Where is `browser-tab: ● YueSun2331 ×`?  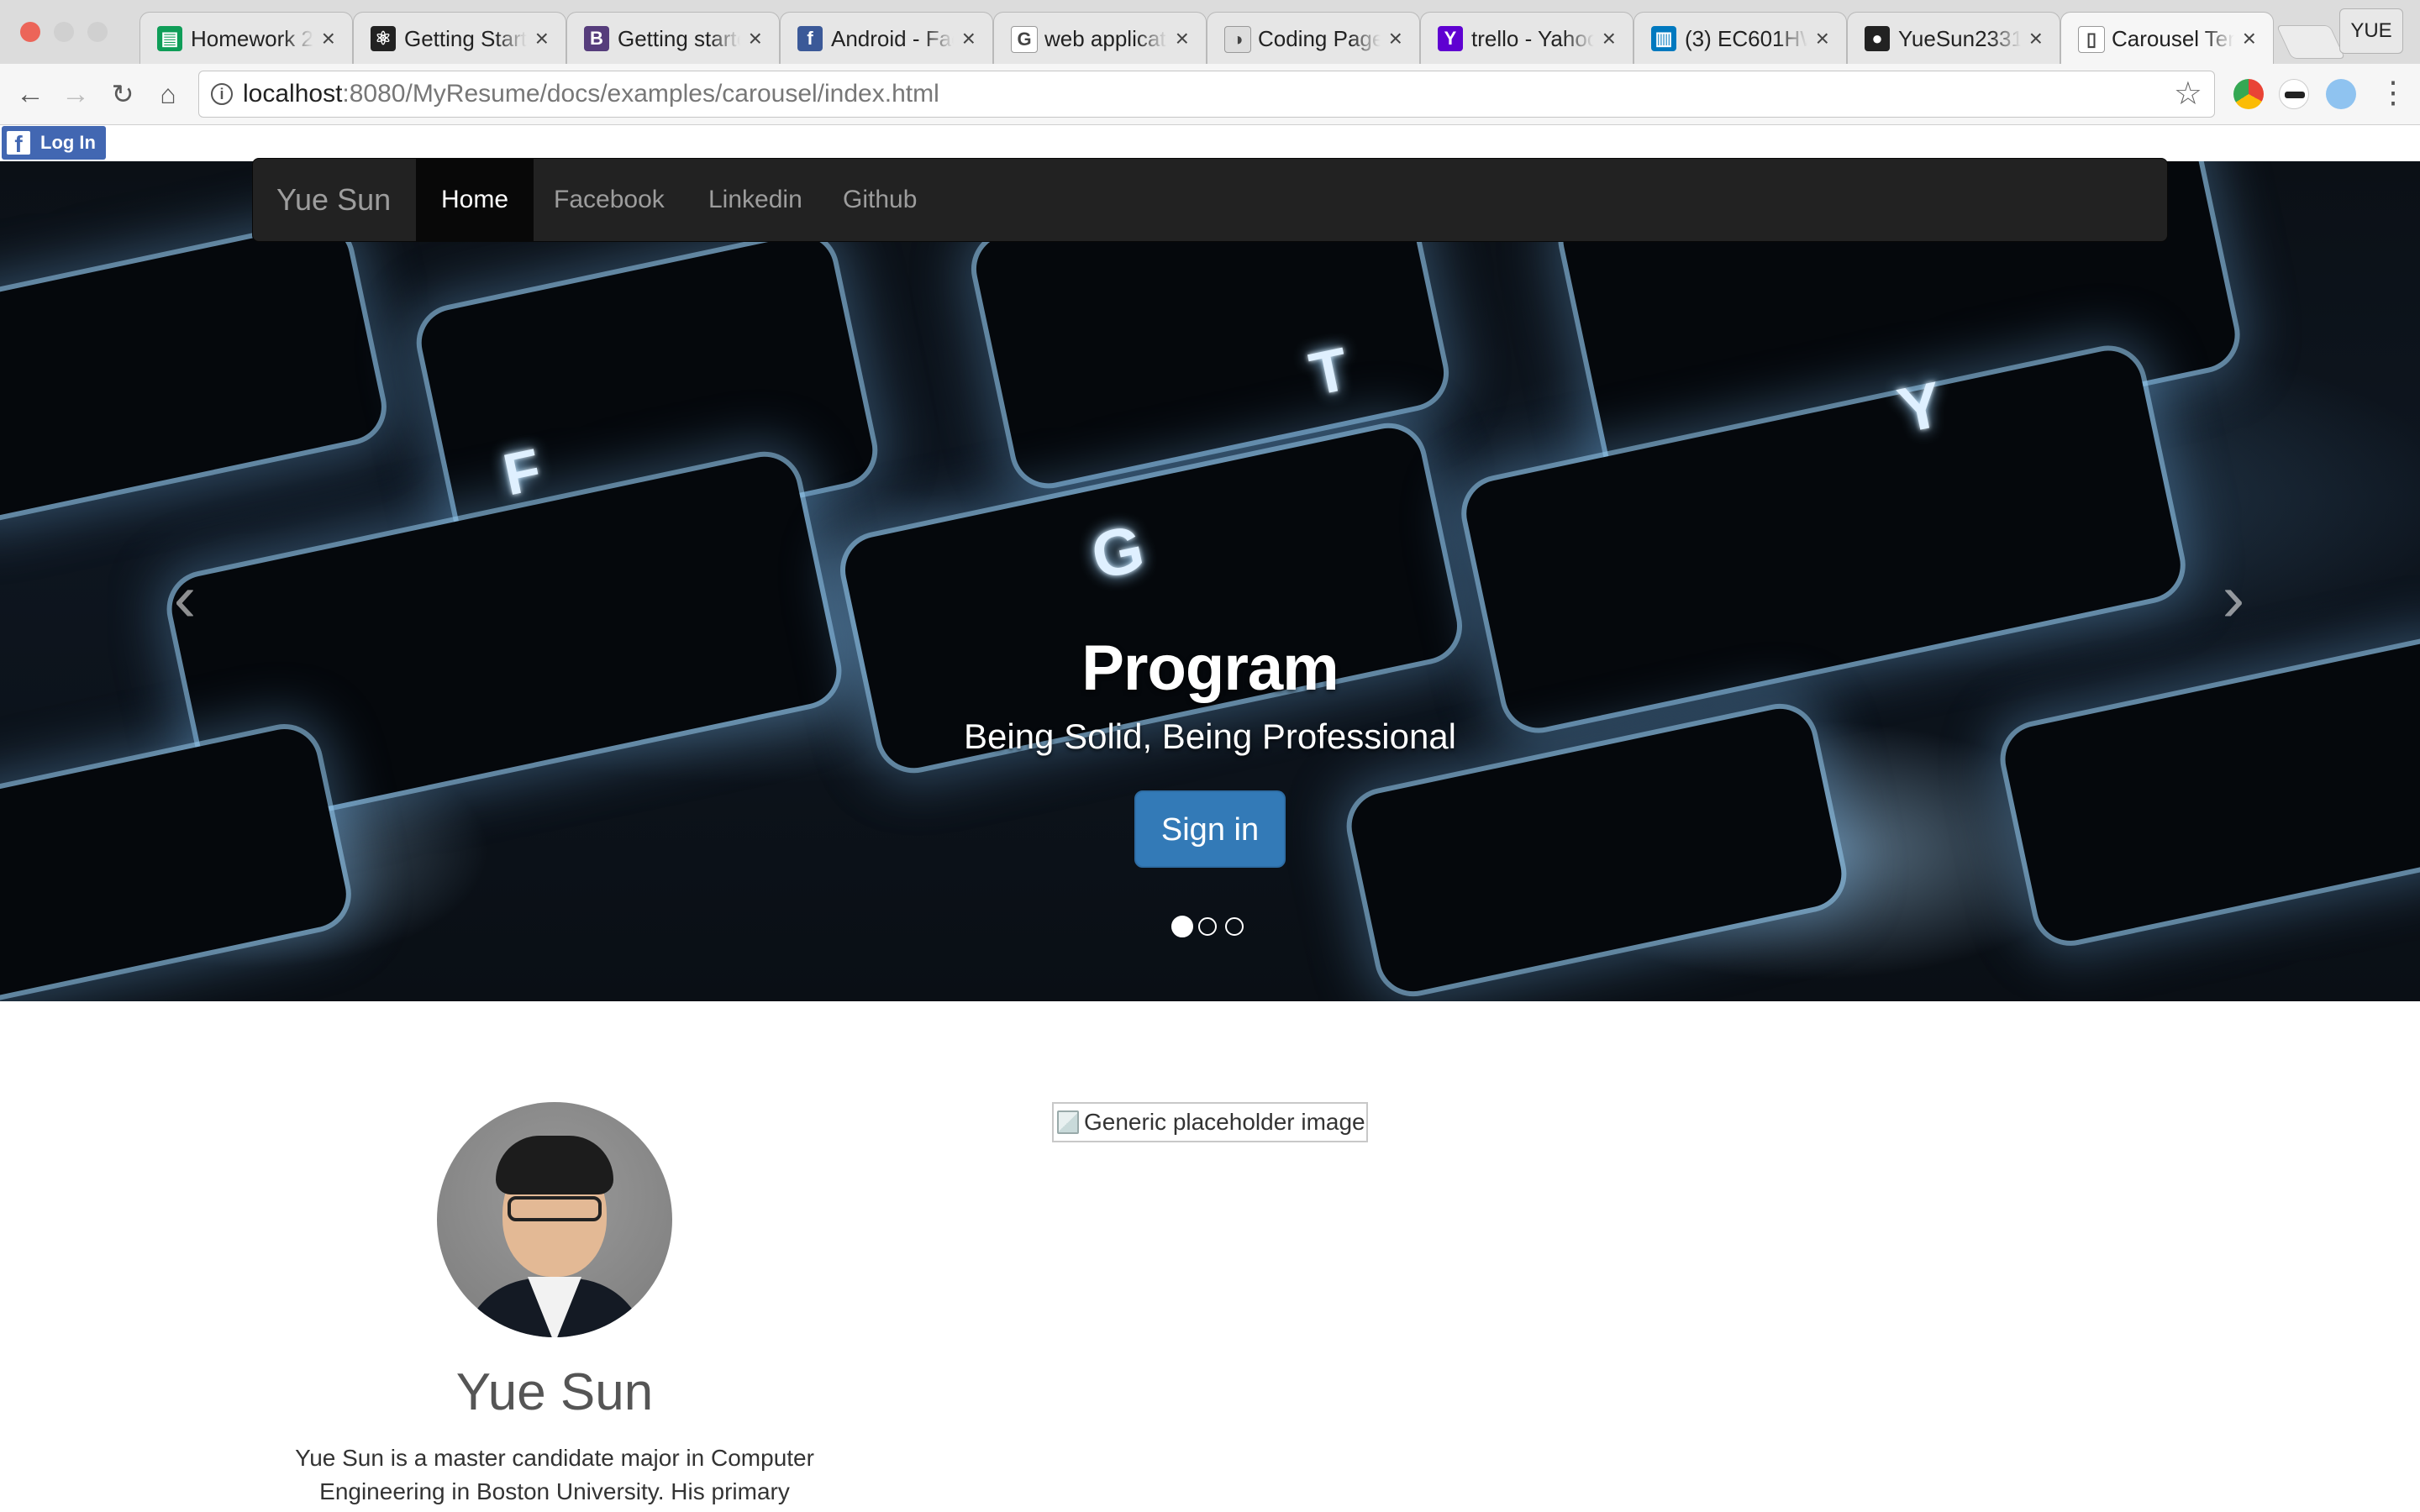
browser-tab: ● YueSun2331 × is located at coordinates (1953, 38).